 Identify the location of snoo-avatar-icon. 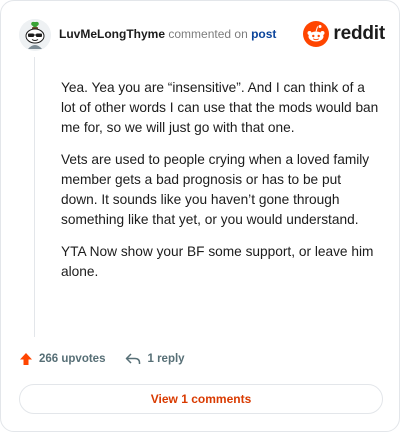
(35, 35).